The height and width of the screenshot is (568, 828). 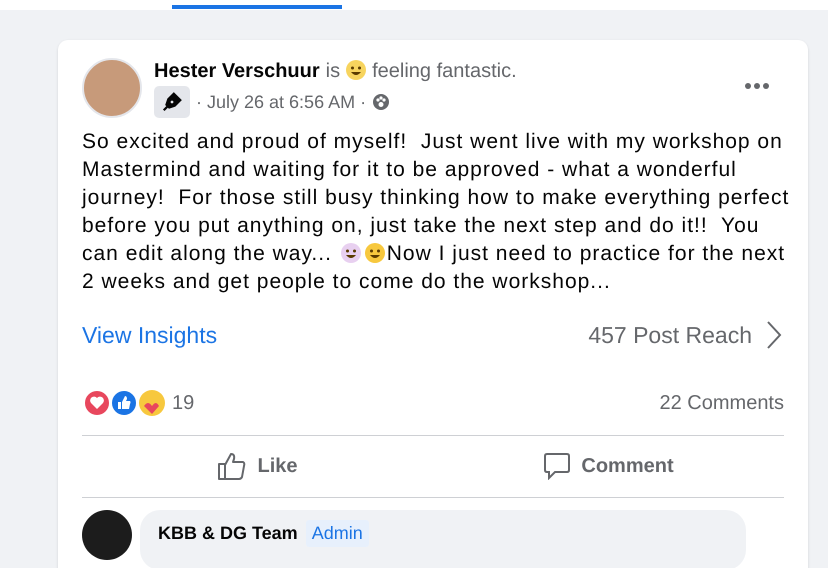 What do you see at coordinates (381, 102) in the screenshot?
I see `privacy-icon` at bounding box center [381, 102].